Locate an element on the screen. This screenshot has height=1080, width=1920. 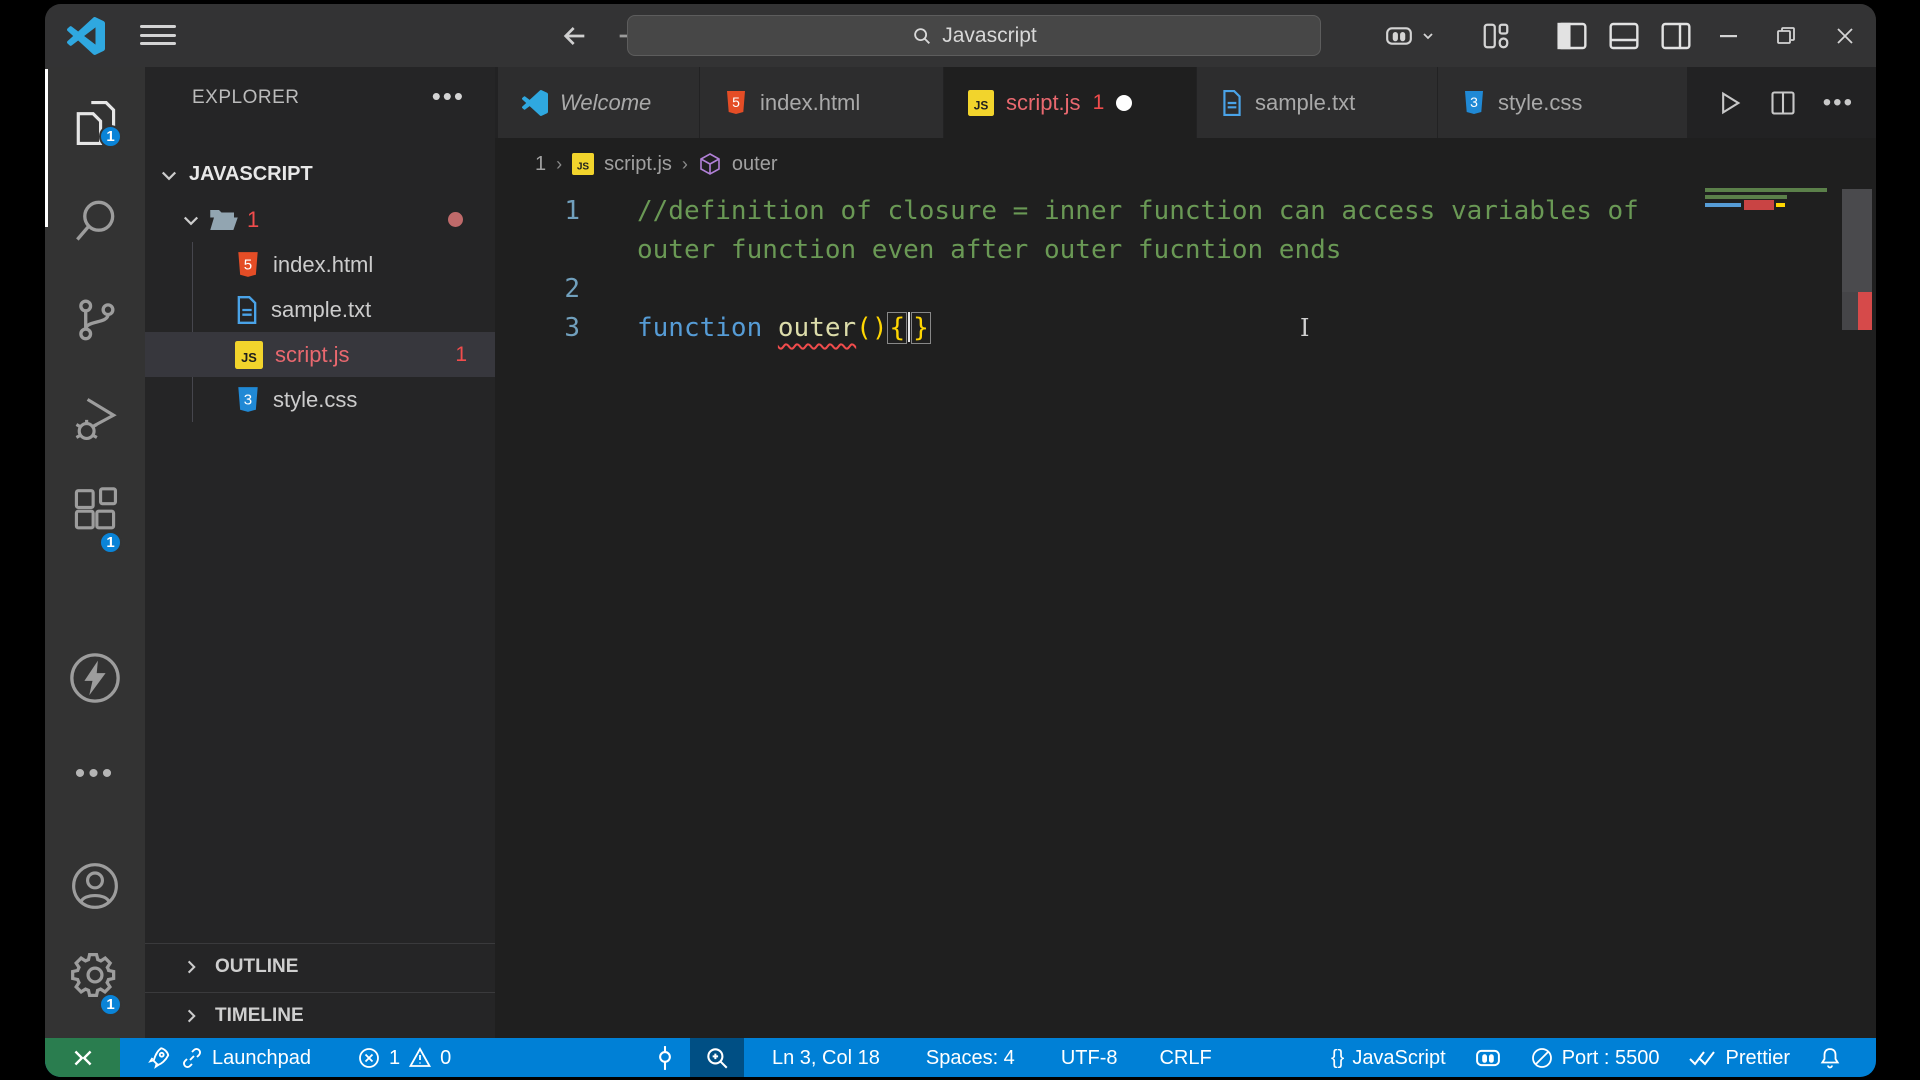
tab-style-css: 3 style.css is located at coordinates (1563, 102).